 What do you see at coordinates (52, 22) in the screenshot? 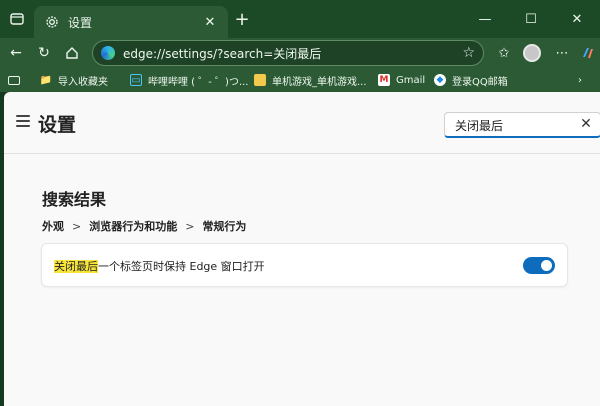
I see `gear-icon` at bounding box center [52, 22].